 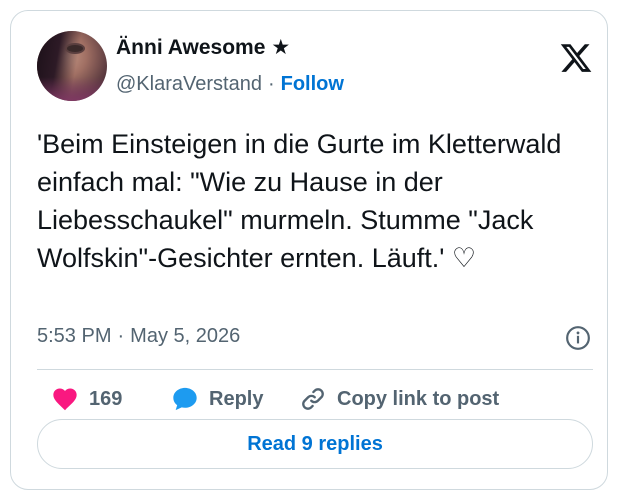 What do you see at coordinates (72, 66) in the screenshot?
I see `author-avatar` at bounding box center [72, 66].